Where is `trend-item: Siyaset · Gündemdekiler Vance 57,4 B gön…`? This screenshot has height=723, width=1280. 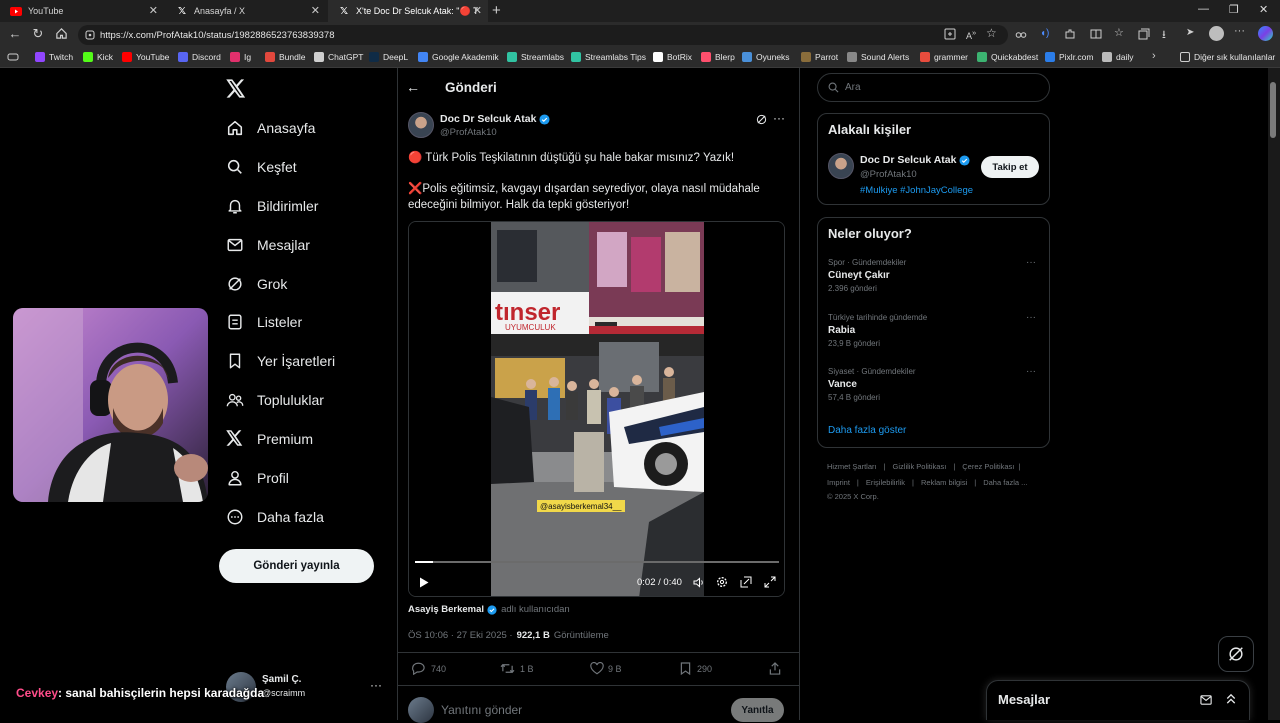 trend-item: Siyaset · Gündemdekiler Vance 57,4 B gön… is located at coordinates (934, 384).